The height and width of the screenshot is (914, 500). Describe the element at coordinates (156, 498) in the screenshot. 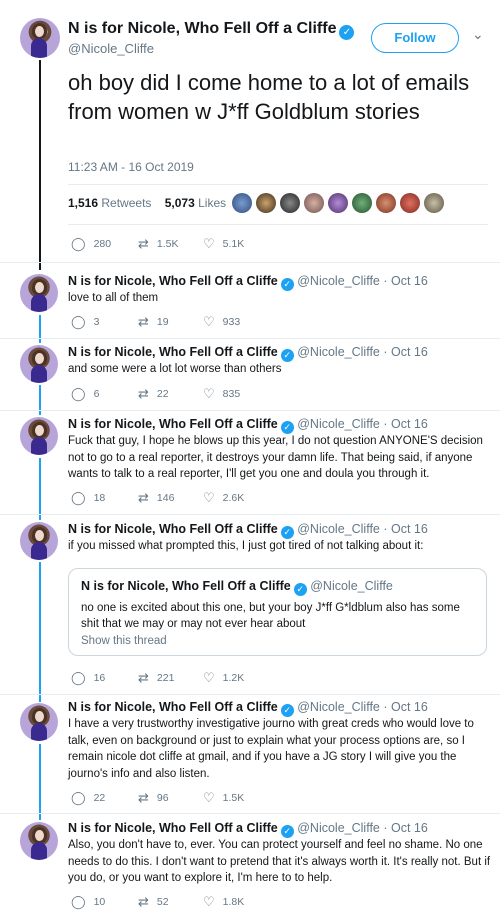

I see `retweet-button: ⇄ 146` at that location.